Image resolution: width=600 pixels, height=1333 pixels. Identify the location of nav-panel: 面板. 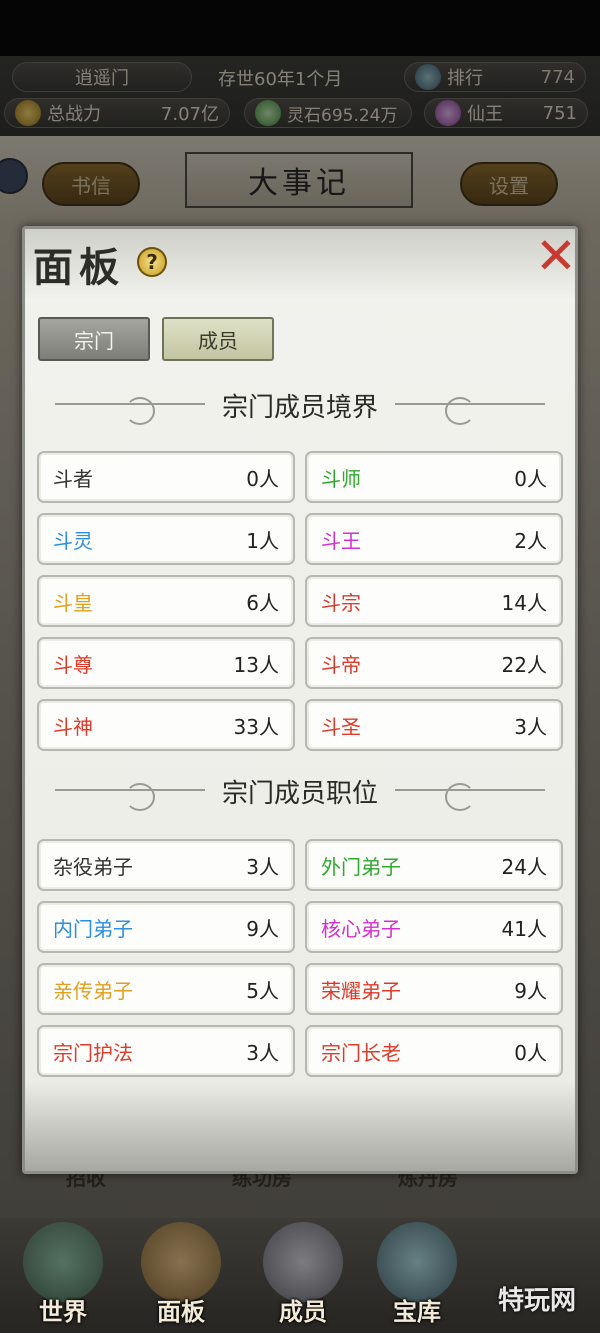
(181, 1275).